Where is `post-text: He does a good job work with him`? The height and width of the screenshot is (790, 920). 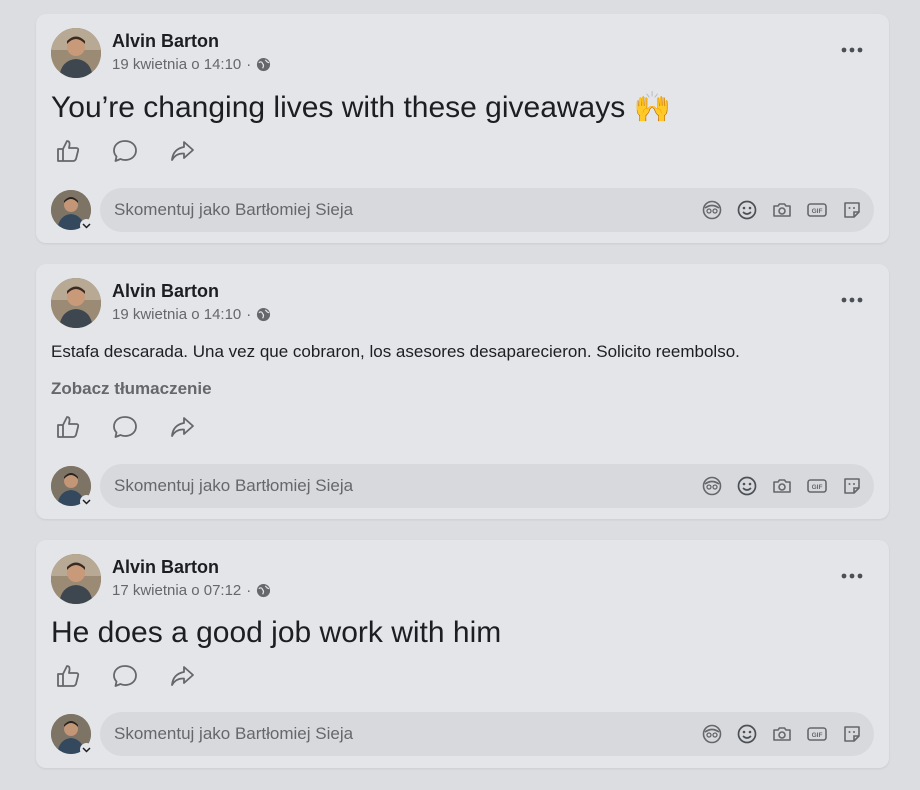 post-text: He does a good job work with him is located at coordinates (276, 632).